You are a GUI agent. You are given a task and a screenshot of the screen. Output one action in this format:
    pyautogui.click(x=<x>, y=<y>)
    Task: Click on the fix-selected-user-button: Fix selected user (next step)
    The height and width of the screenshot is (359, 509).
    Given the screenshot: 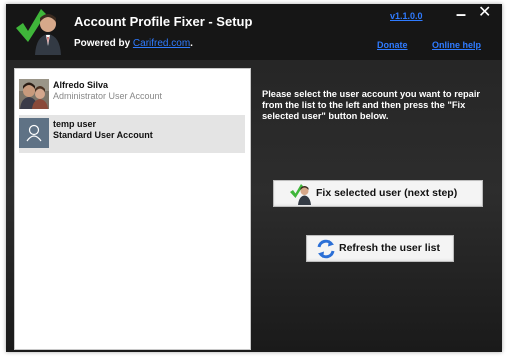 What is the action you would take?
    pyautogui.click(x=378, y=193)
    